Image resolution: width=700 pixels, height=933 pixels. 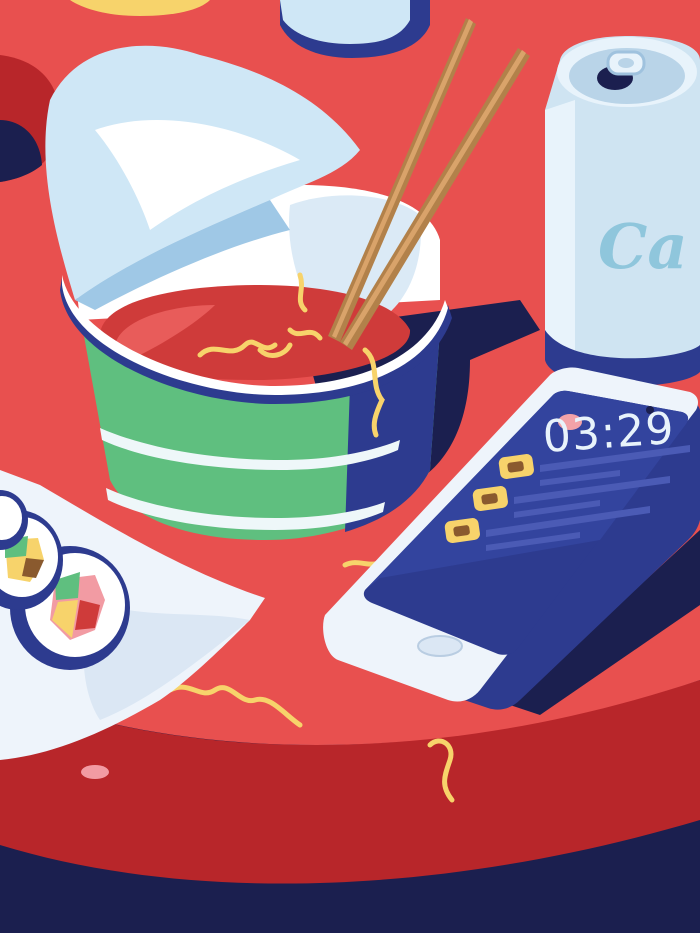 I want to click on soda-can: Ca, so click(x=622, y=211).